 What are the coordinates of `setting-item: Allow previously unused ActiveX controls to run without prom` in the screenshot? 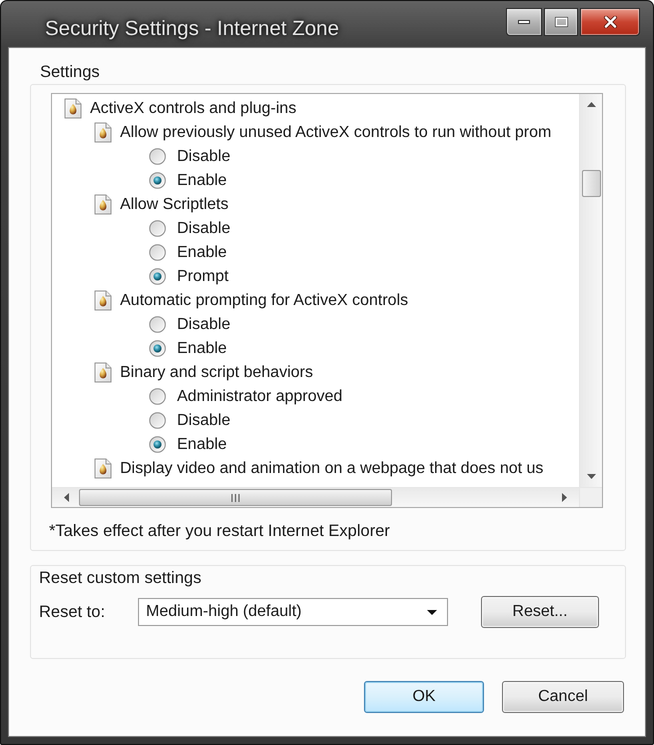 It's located at (336, 132).